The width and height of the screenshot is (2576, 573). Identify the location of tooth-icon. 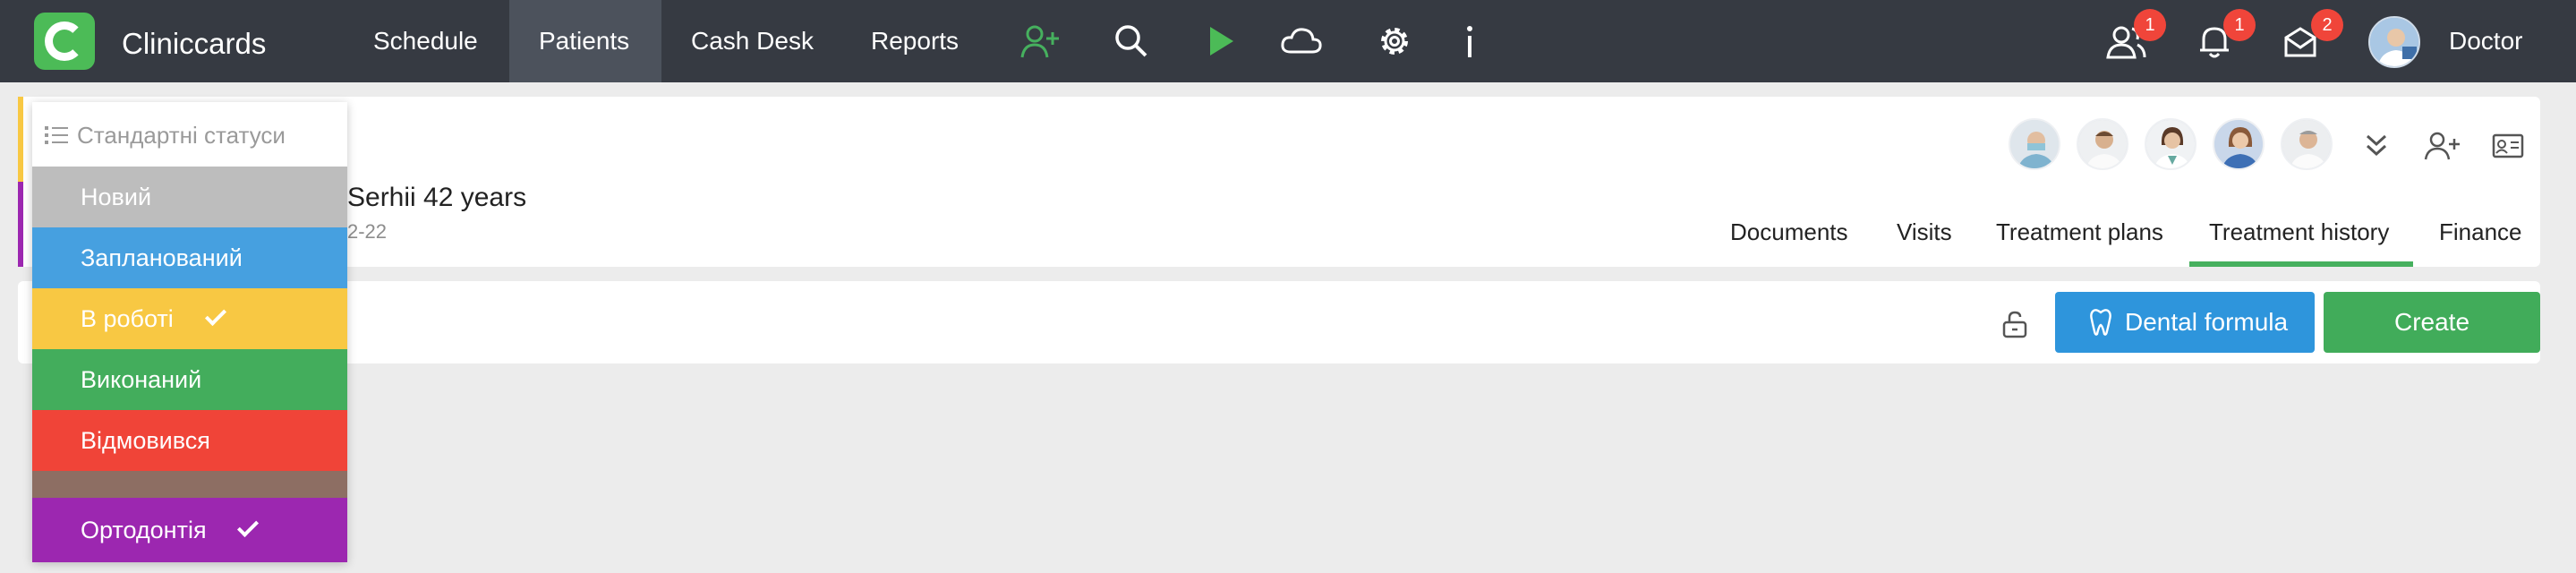
(2100, 322).